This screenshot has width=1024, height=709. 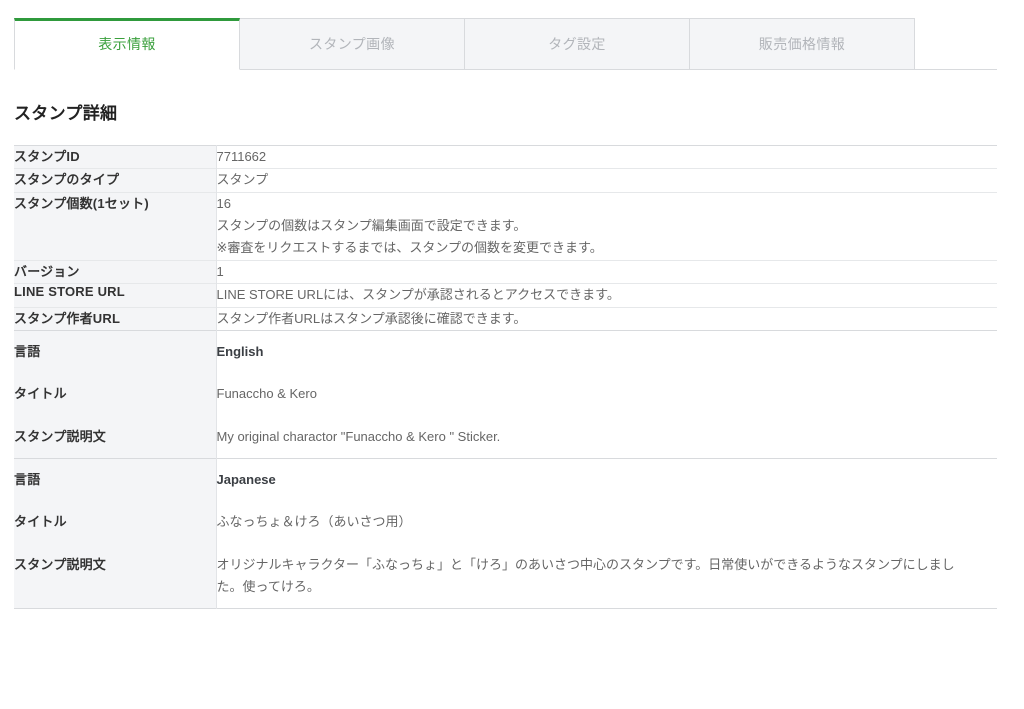 I want to click on row-value-author-url: スタンプ作者URLはスタンプ承認後に確認できます。, so click(x=606, y=318).